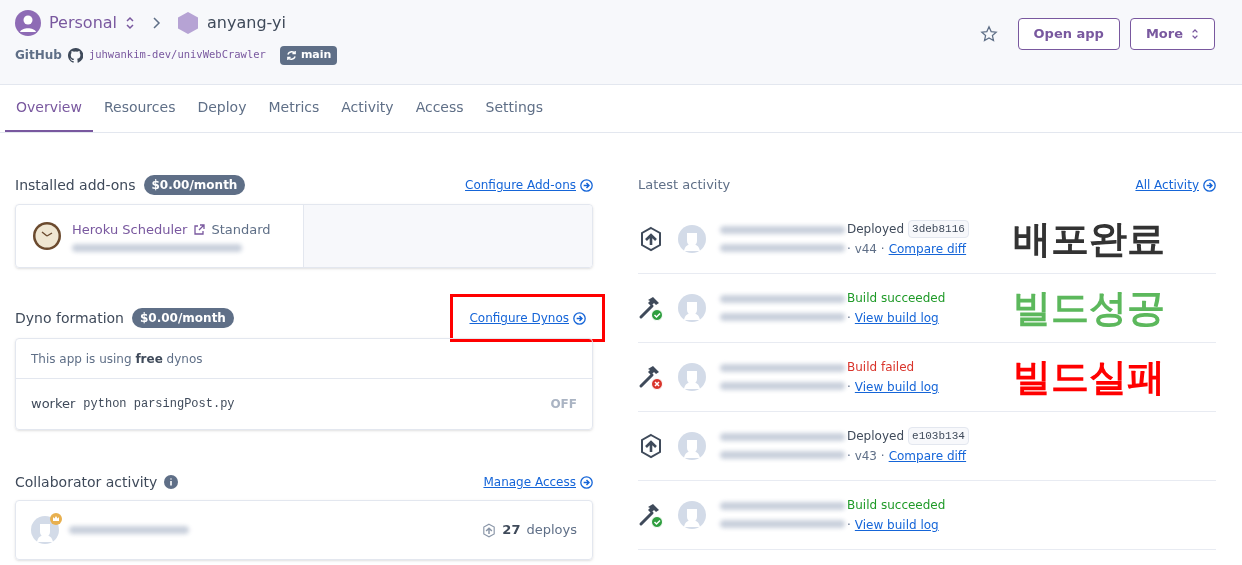 The height and width of the screenshot is (565, 1242). Describe the element at coordinates (171, 482) in the screenshot. I see `info-icon` at that location.